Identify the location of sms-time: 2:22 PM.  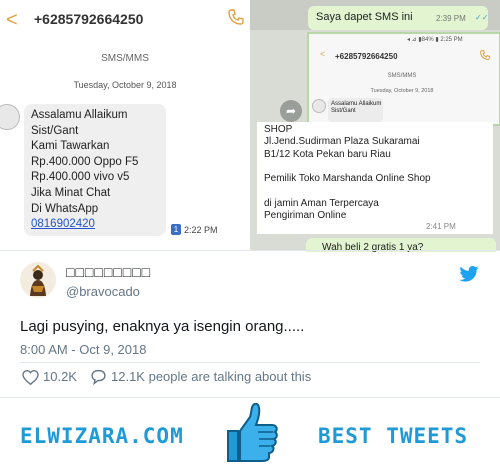
(201, 230).